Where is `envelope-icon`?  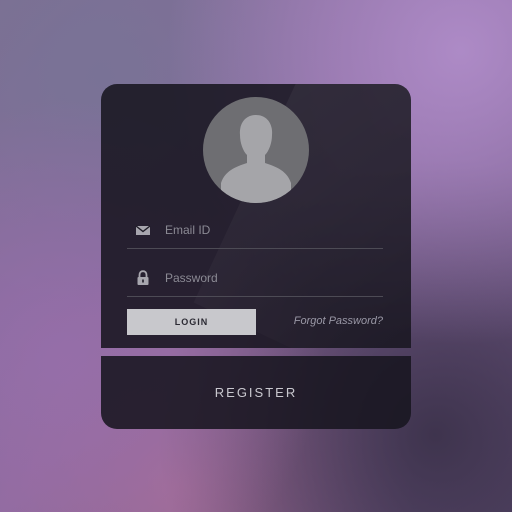
envelope-icon is located at coordinates (143, 230).